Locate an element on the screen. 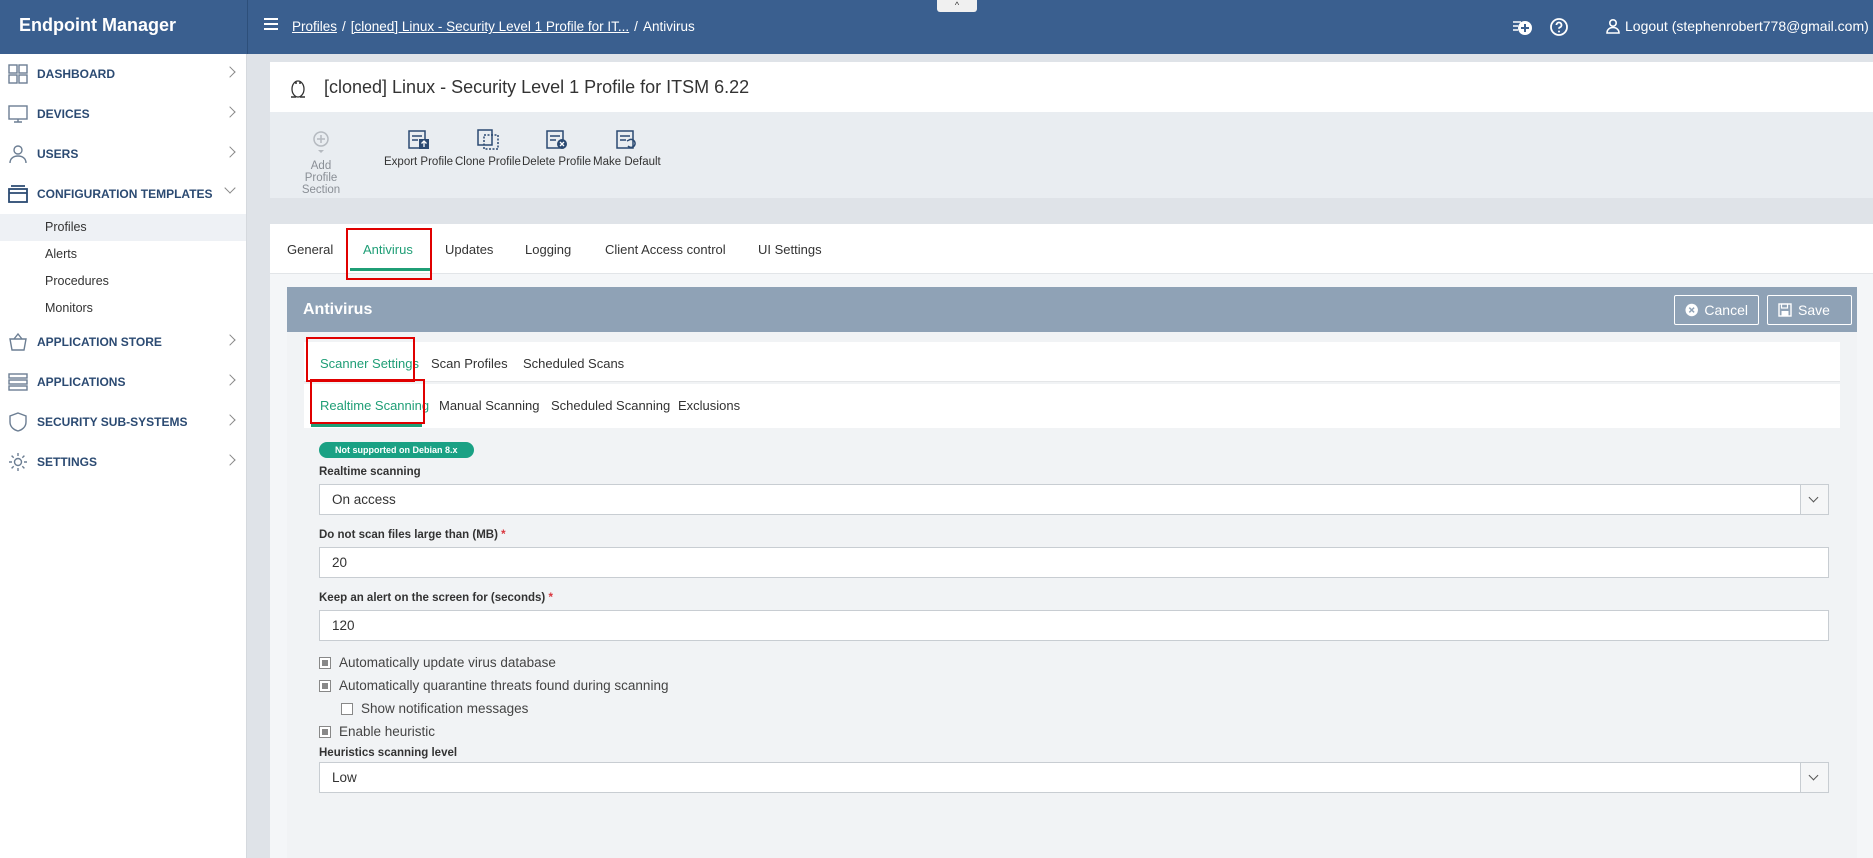 Image resolution: width=1873 pixels, height=858 pixels. tab-general: General is located at coordinates (310, 249).